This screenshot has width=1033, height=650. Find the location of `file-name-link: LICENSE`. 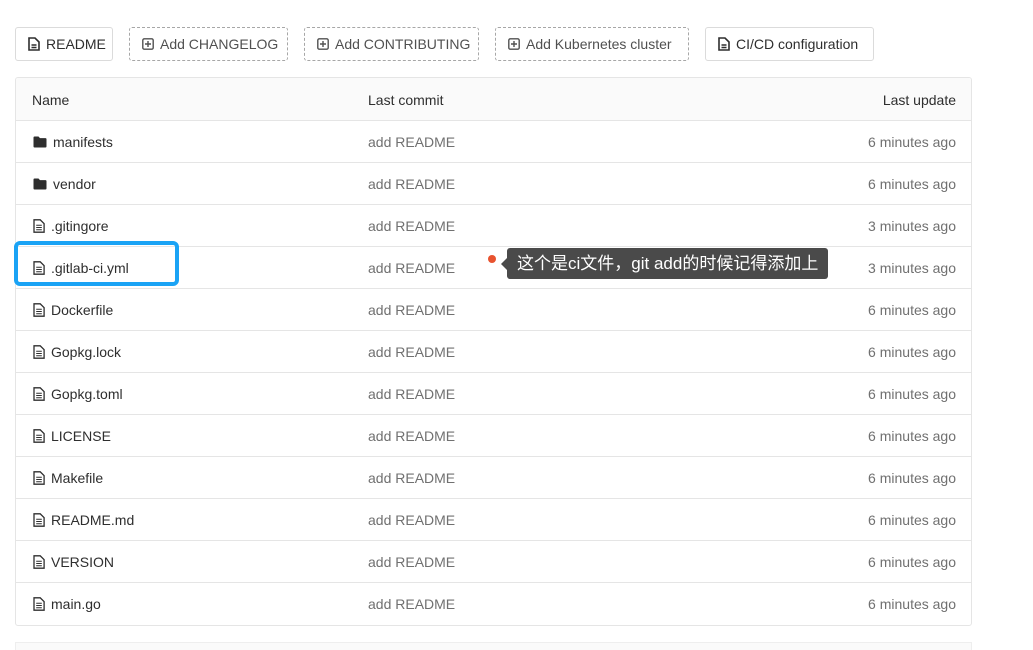

file-name-link: LICENSE is located at coordinates (72, 435).